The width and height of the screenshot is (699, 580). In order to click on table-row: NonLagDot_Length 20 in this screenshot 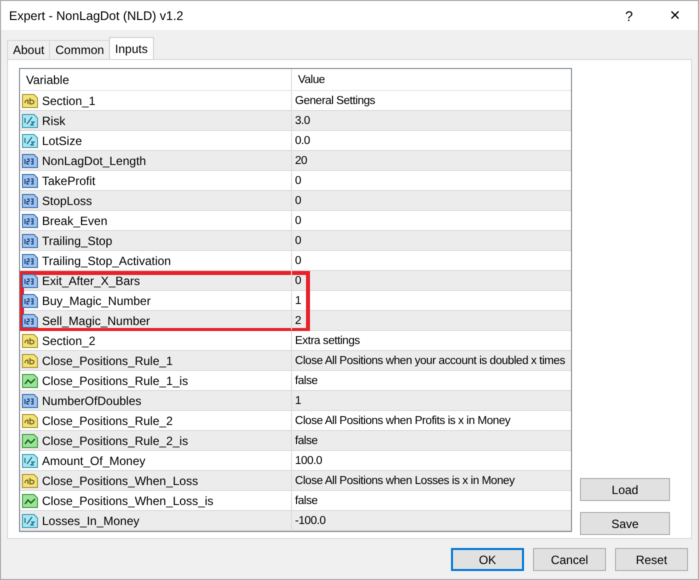, I will do `click(295, 161)`.